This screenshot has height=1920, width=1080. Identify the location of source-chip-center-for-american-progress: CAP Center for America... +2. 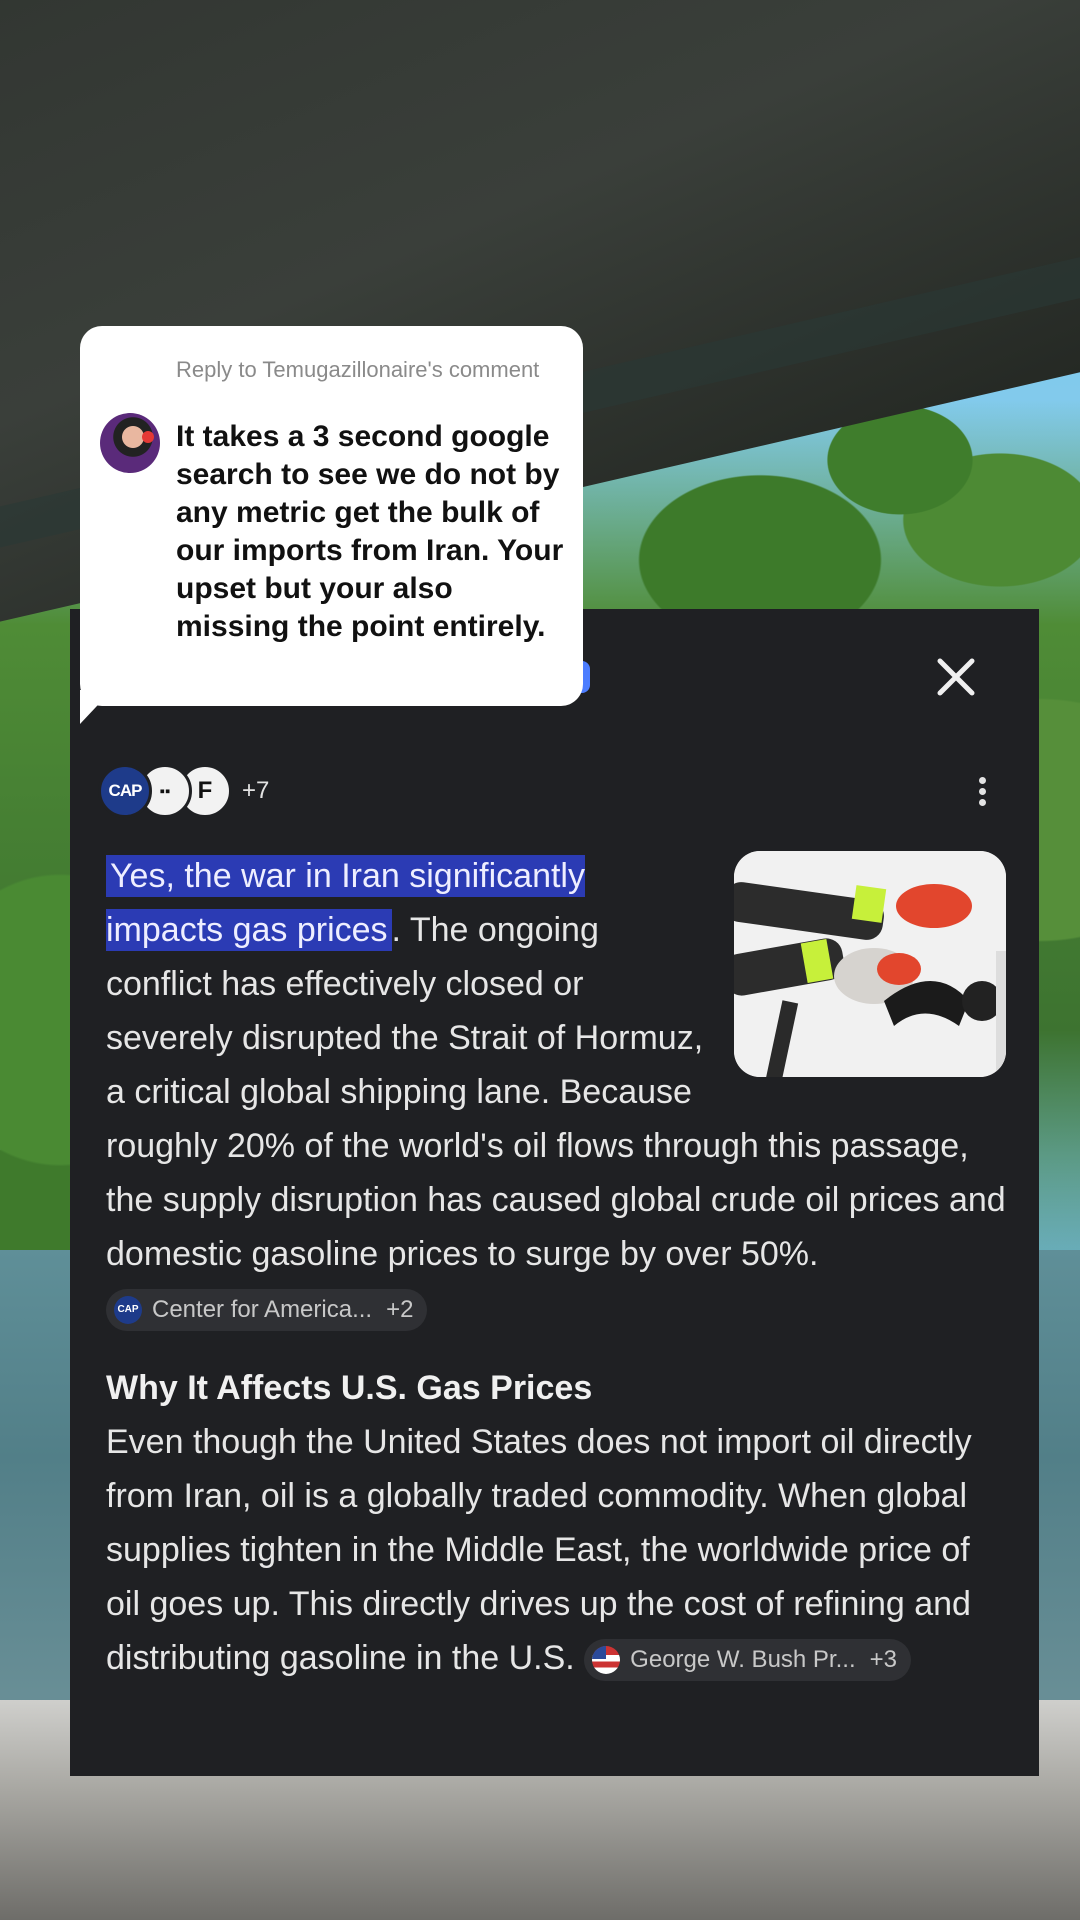
(267, 1310).